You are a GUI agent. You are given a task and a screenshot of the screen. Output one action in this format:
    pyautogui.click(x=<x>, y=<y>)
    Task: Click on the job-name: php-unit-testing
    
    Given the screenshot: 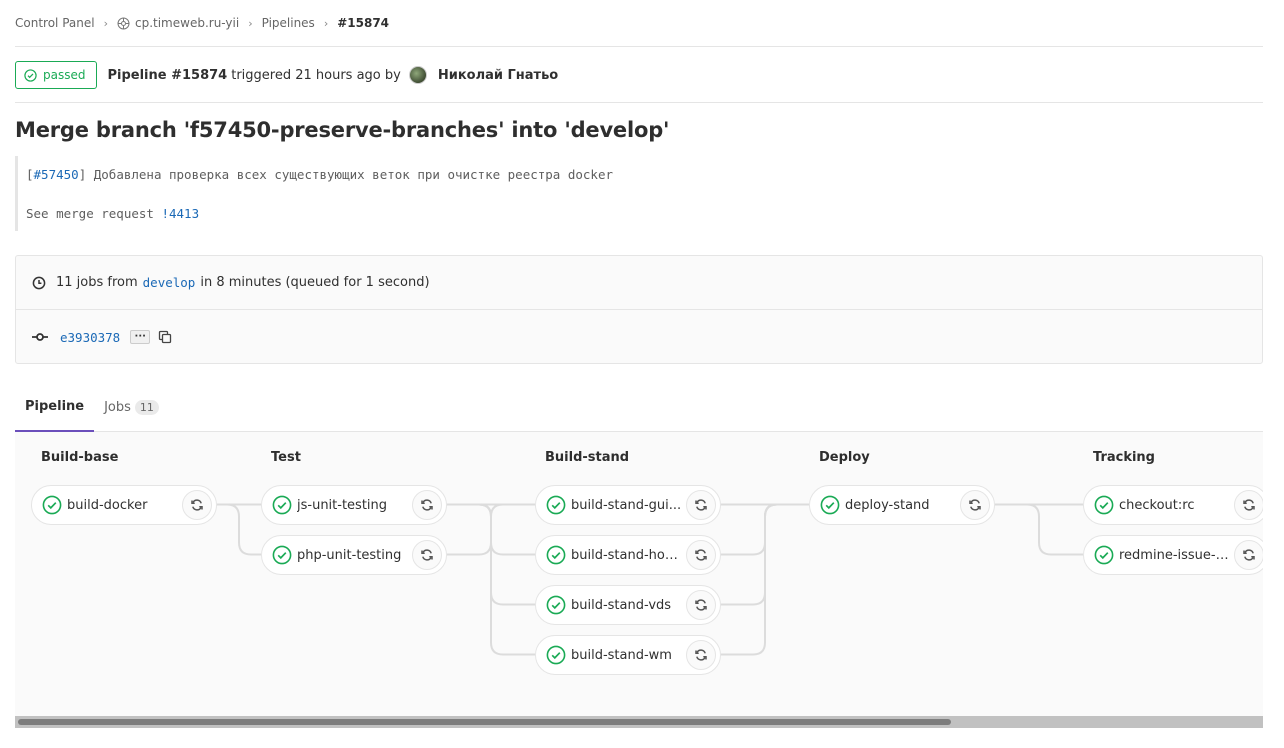 What is the action you would take?
    pyautogui.click(x=349, y=555)
    